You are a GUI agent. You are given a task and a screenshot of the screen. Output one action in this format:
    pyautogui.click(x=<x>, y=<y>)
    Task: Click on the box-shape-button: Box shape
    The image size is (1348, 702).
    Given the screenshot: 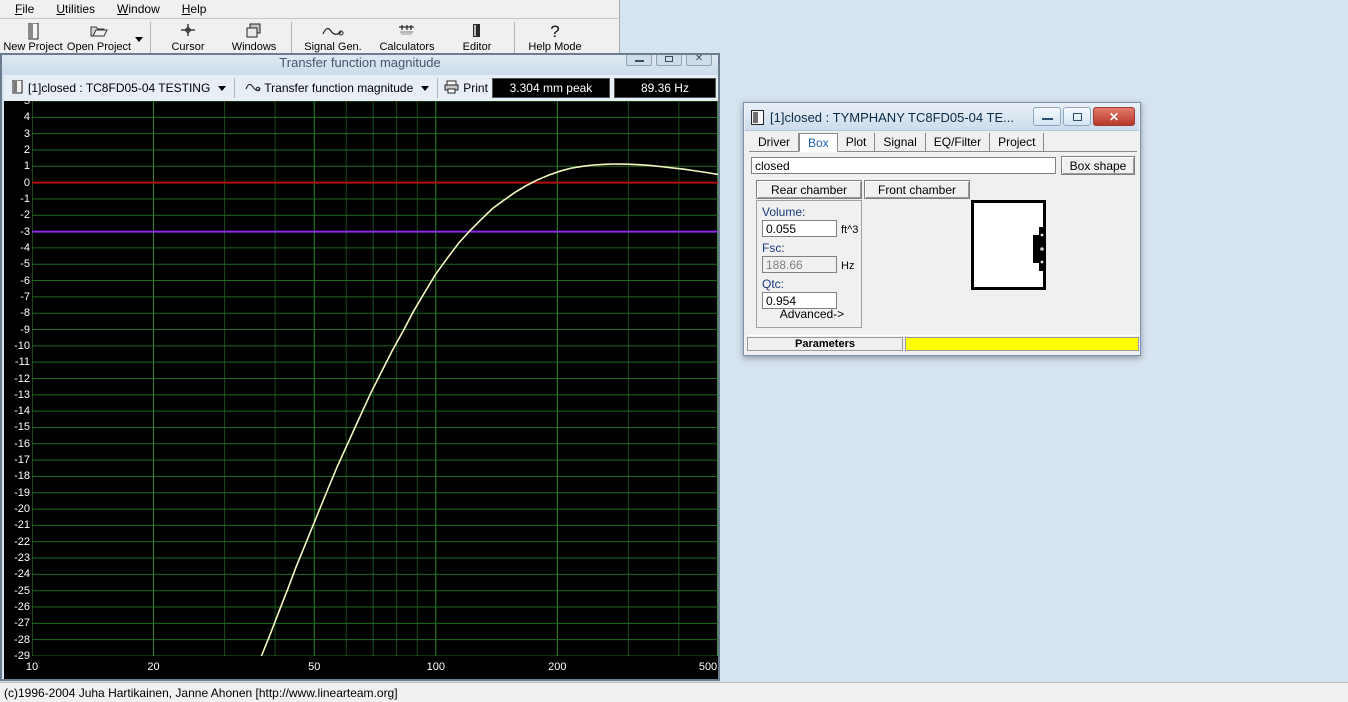 What is the action you would take?
    pyautogui.click(x=1098, y=165)
    